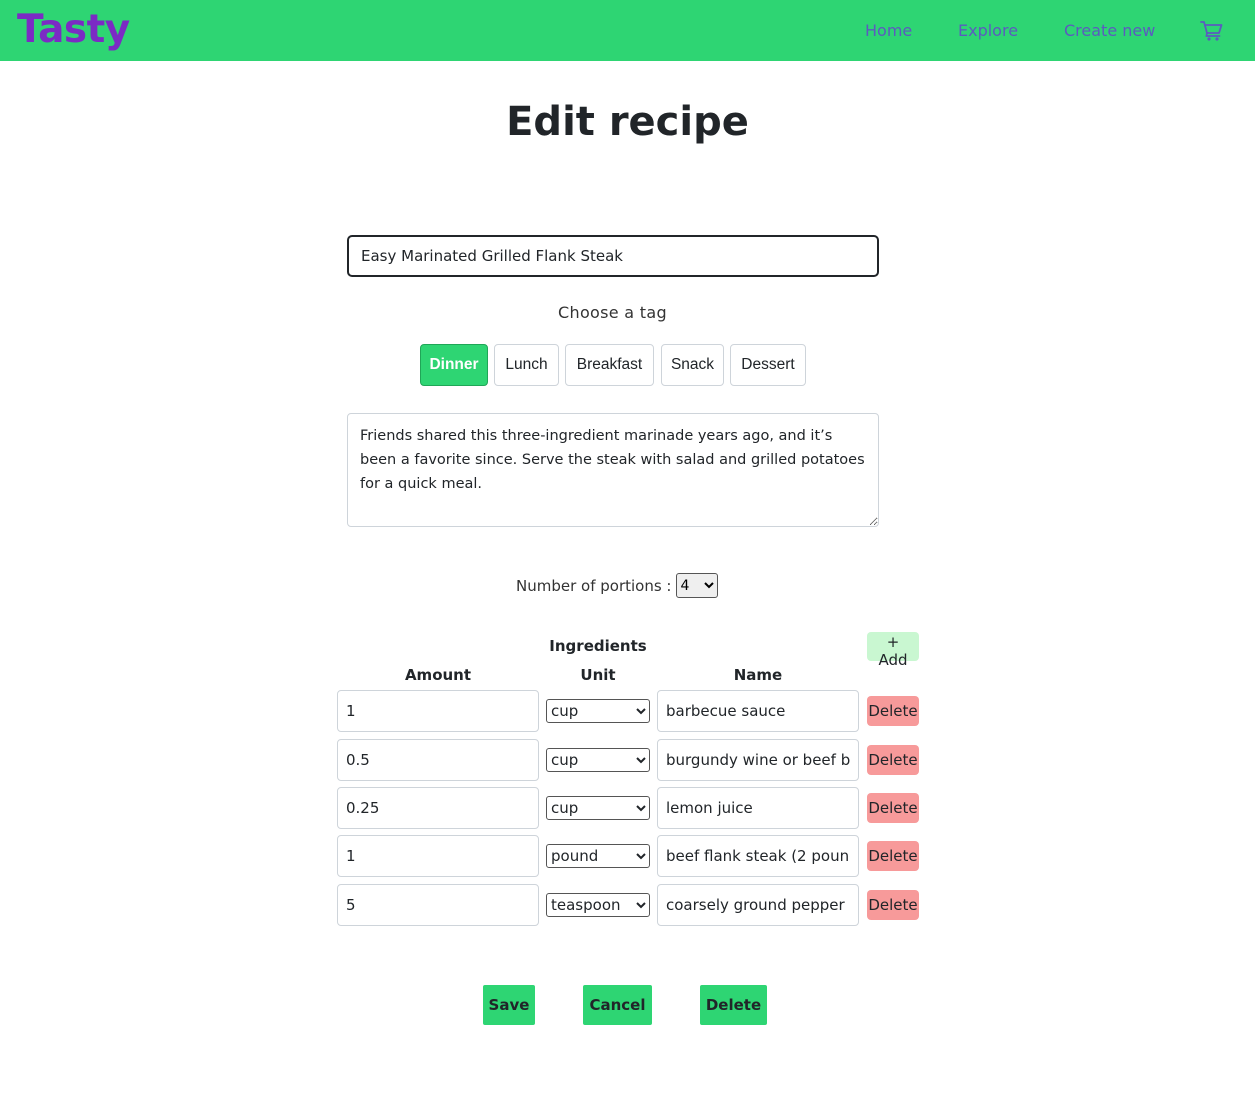 The width and height of the screenshot is (1255, 1117). I want to click on page-title: Edit recipe, so click(627, 122).